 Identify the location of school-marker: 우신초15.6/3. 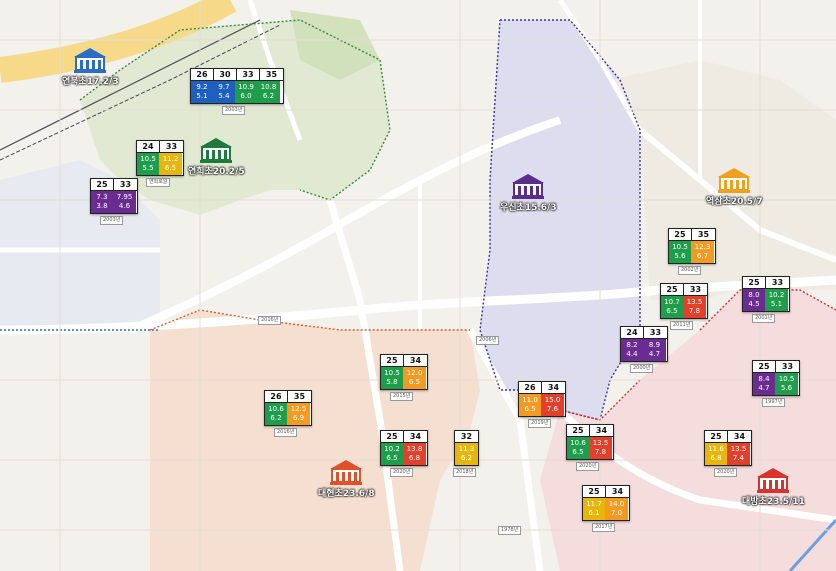
(528, 192).